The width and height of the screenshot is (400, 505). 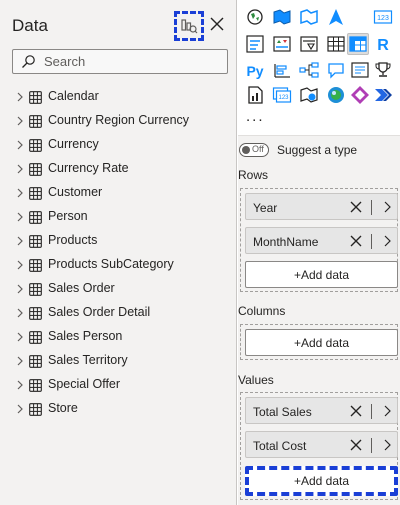 I want to click on table-row: Country Region Currency, so click(x=118, y=121).